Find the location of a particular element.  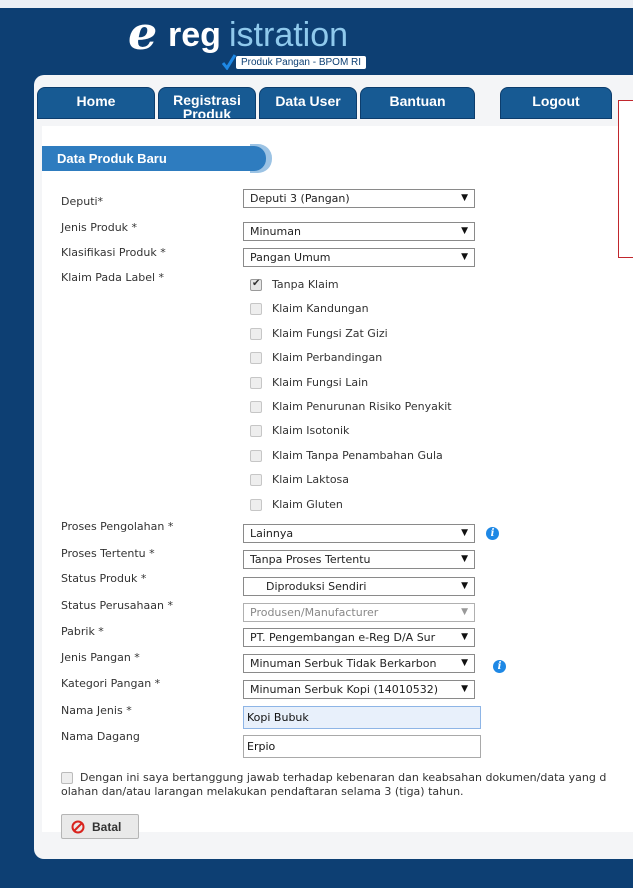

logo-subtitle: Produk Pangan - BPOM RI is located at coordinates (301, 62).